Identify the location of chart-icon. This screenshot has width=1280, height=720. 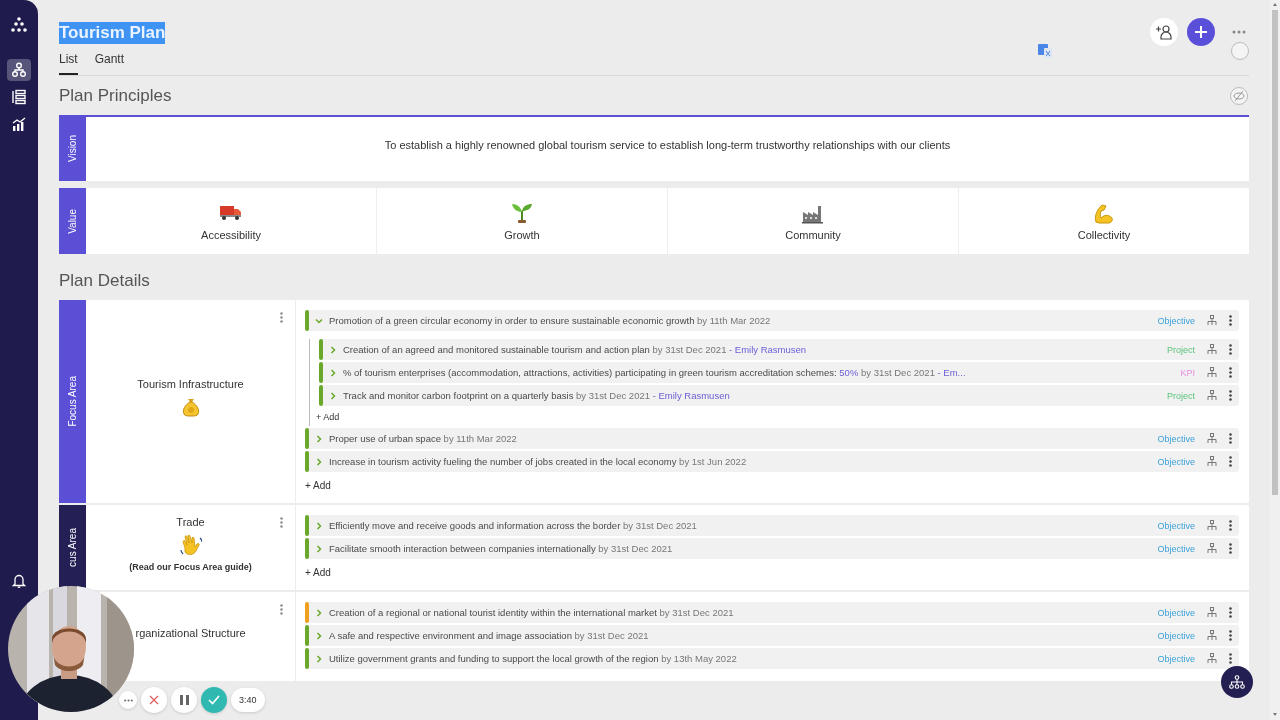
(19, 124).